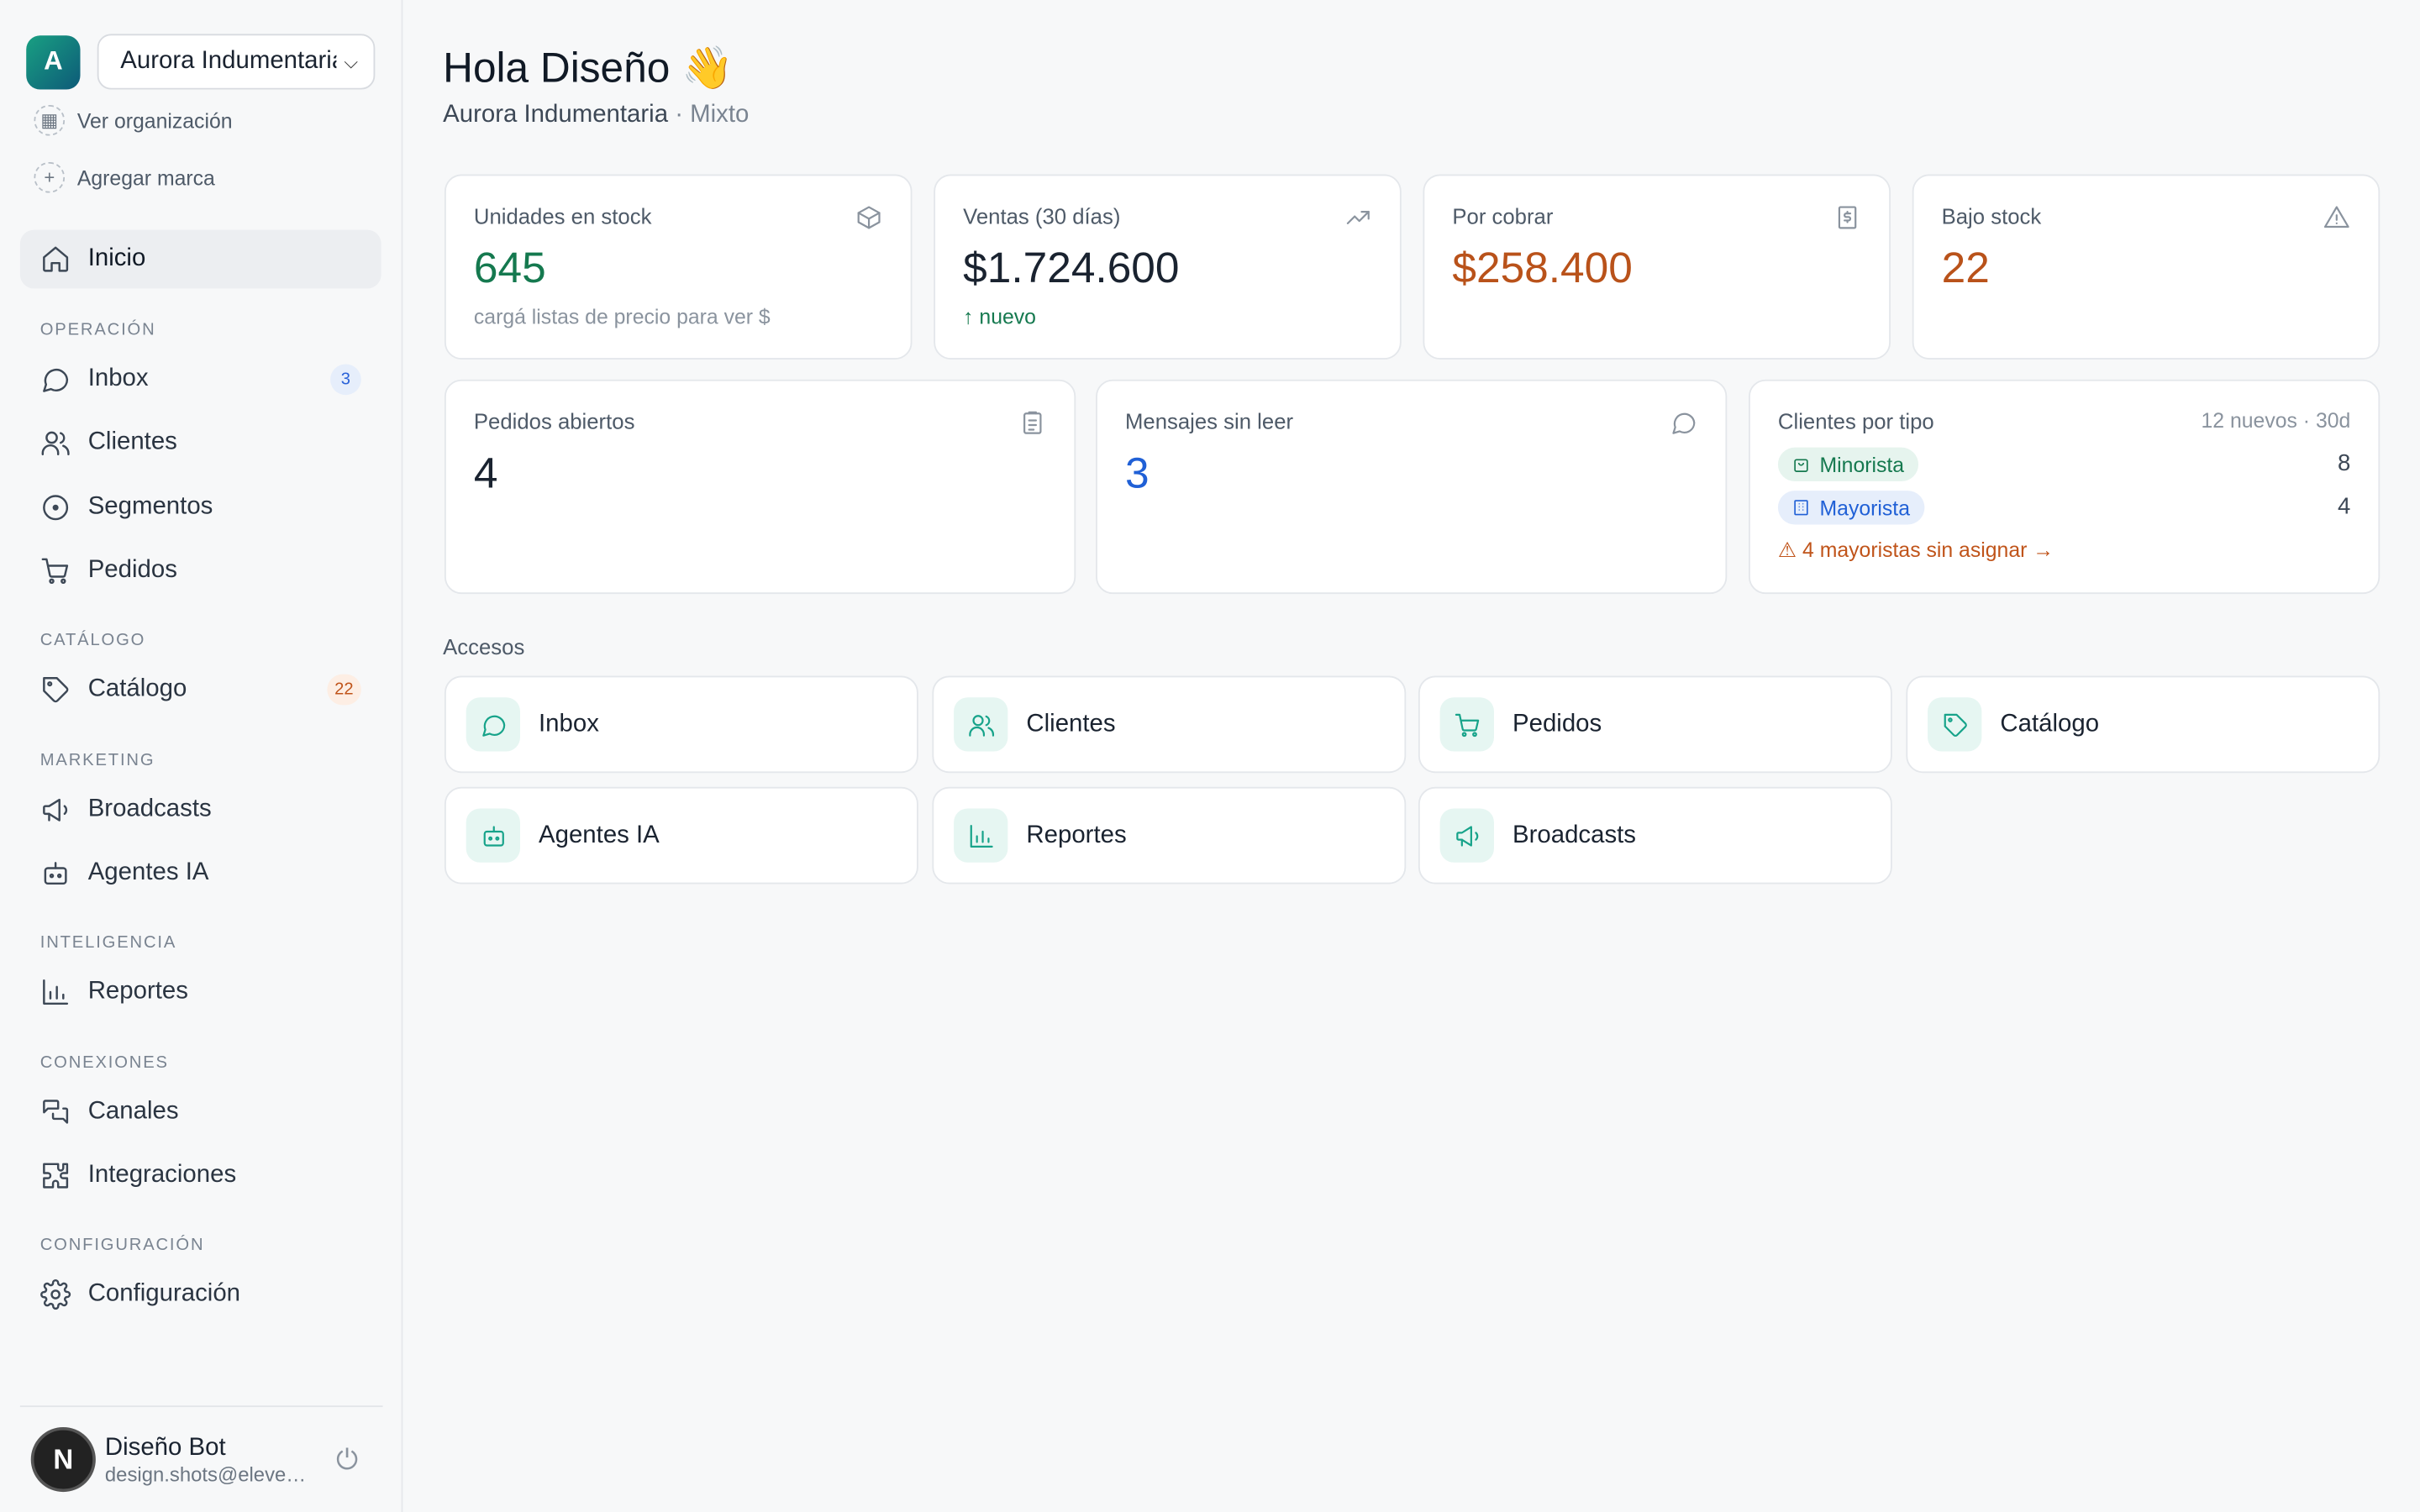  What do you see at coordinates (1991, 215) in the screenshot?
I see `stat-label: Bajo stock` at bounding box center [1991, 215].